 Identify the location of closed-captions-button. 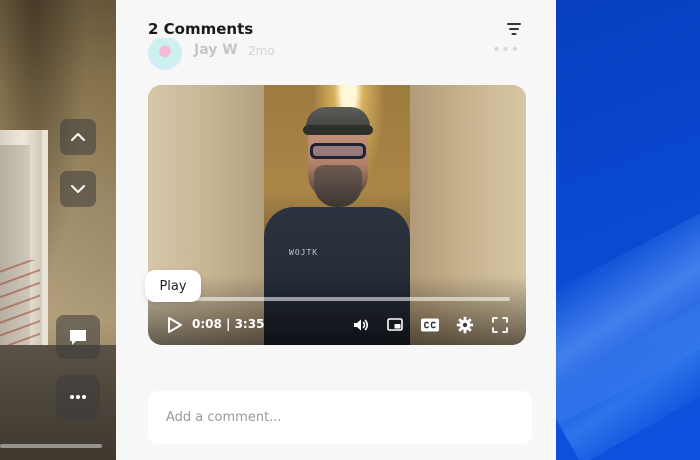
(430, 325).